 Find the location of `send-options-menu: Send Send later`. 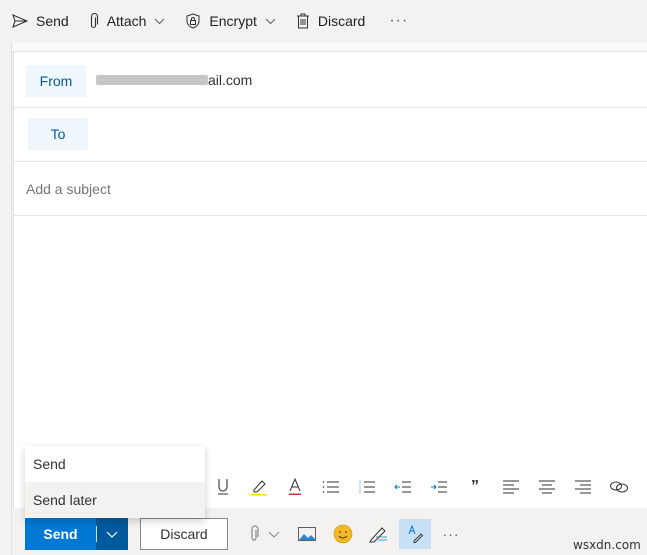

send-options-menu: Send Send later is located at coordinates (115, 482).